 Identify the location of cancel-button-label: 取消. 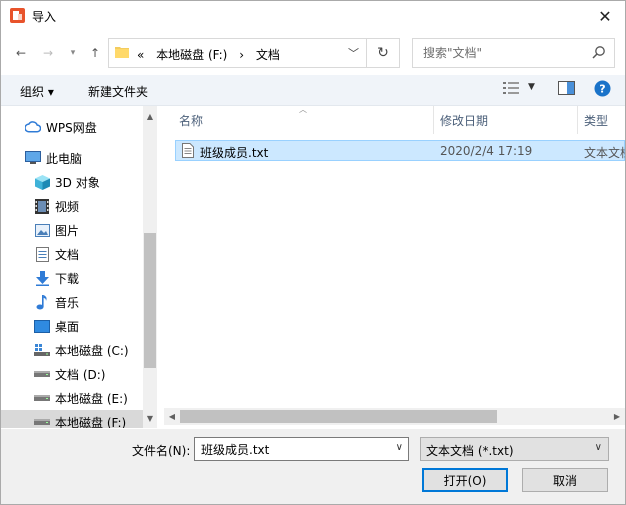
(564, 480).